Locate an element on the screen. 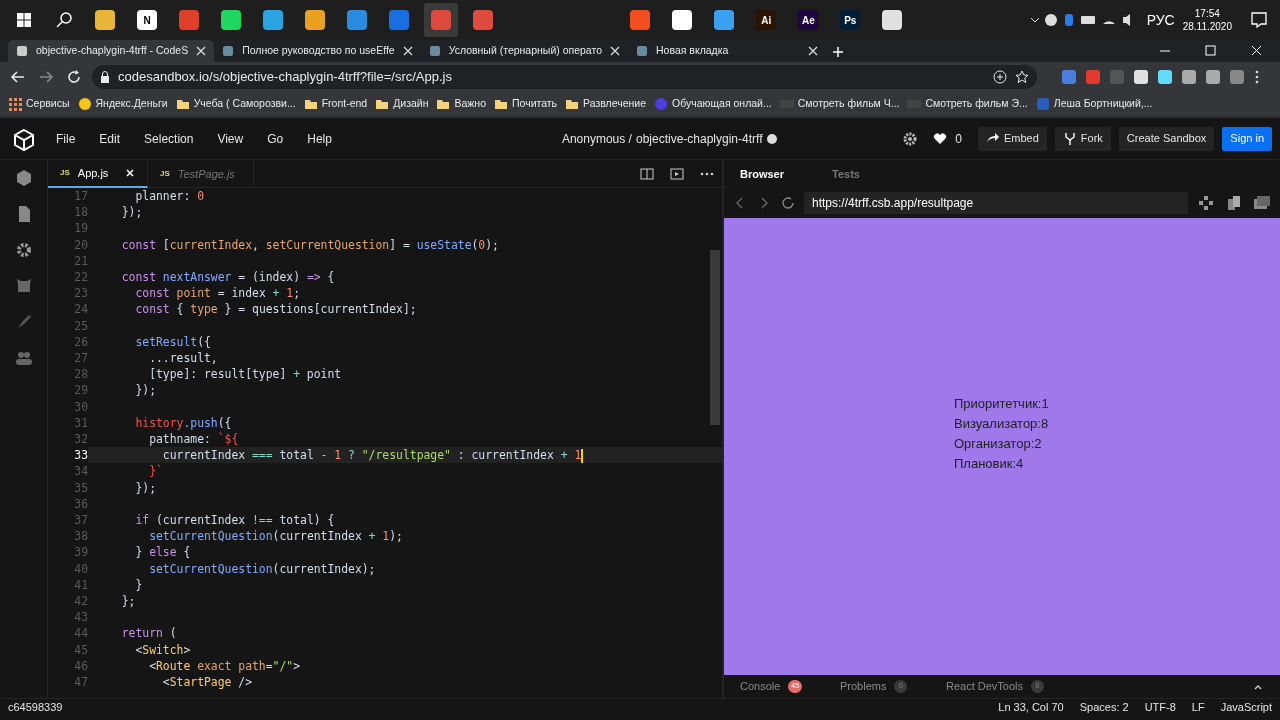  devtools-icon is located at coordinates (1206, 203).